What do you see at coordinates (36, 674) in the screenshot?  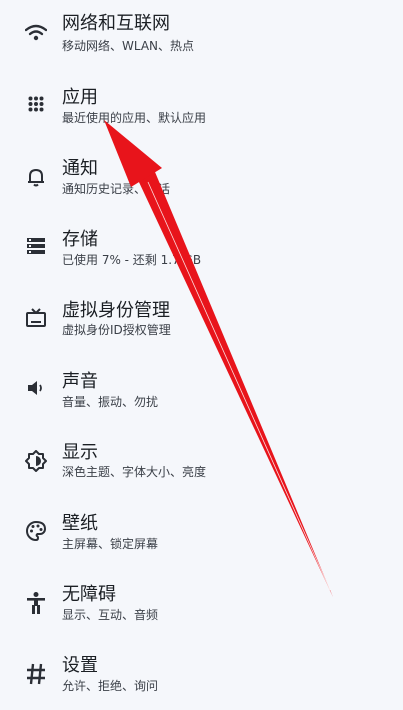 I see `hash-icon` at bounding box center [36, 674].